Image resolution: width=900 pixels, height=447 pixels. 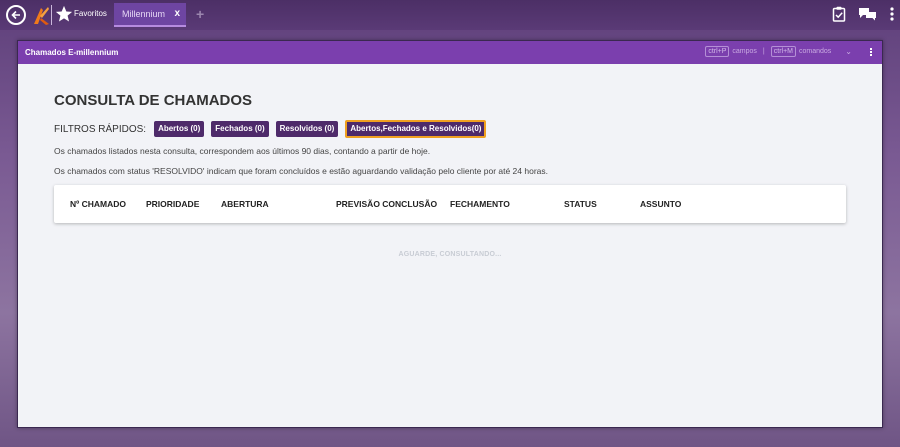 What do you see at coordinates (892, 14) in the screenshot?
I see `kebab-menu-icon` at bounding box center [892, 14].